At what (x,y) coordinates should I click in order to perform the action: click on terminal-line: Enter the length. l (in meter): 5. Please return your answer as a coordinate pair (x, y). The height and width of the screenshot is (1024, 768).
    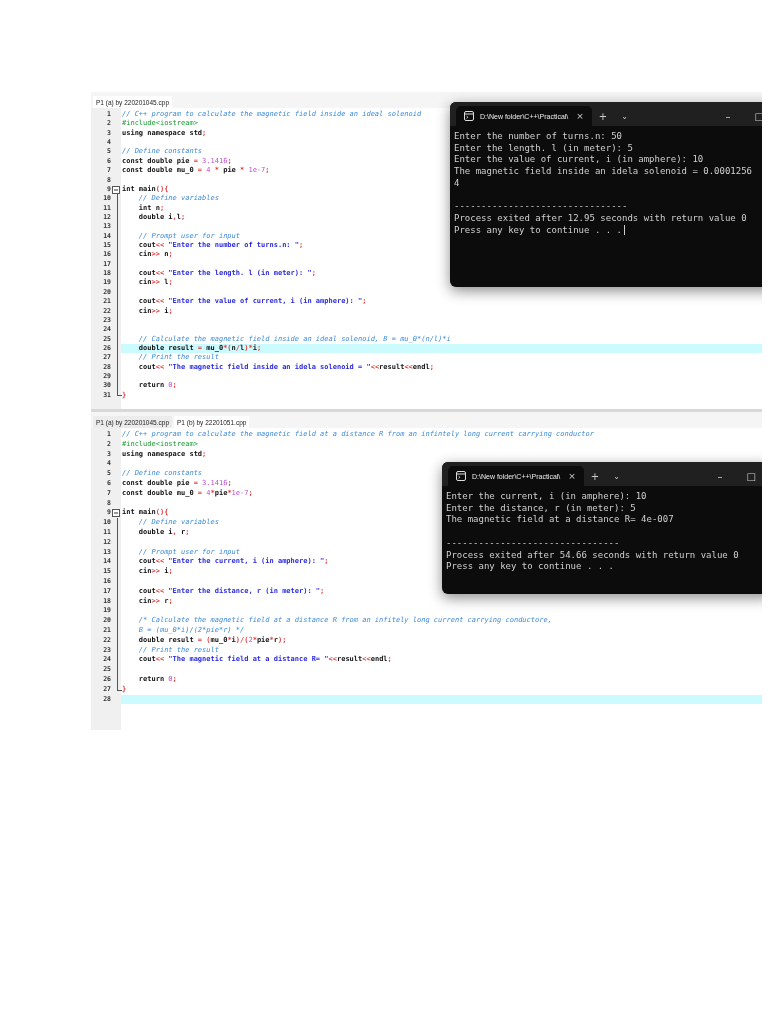
    Looking at the image, I should click on (544, 148).